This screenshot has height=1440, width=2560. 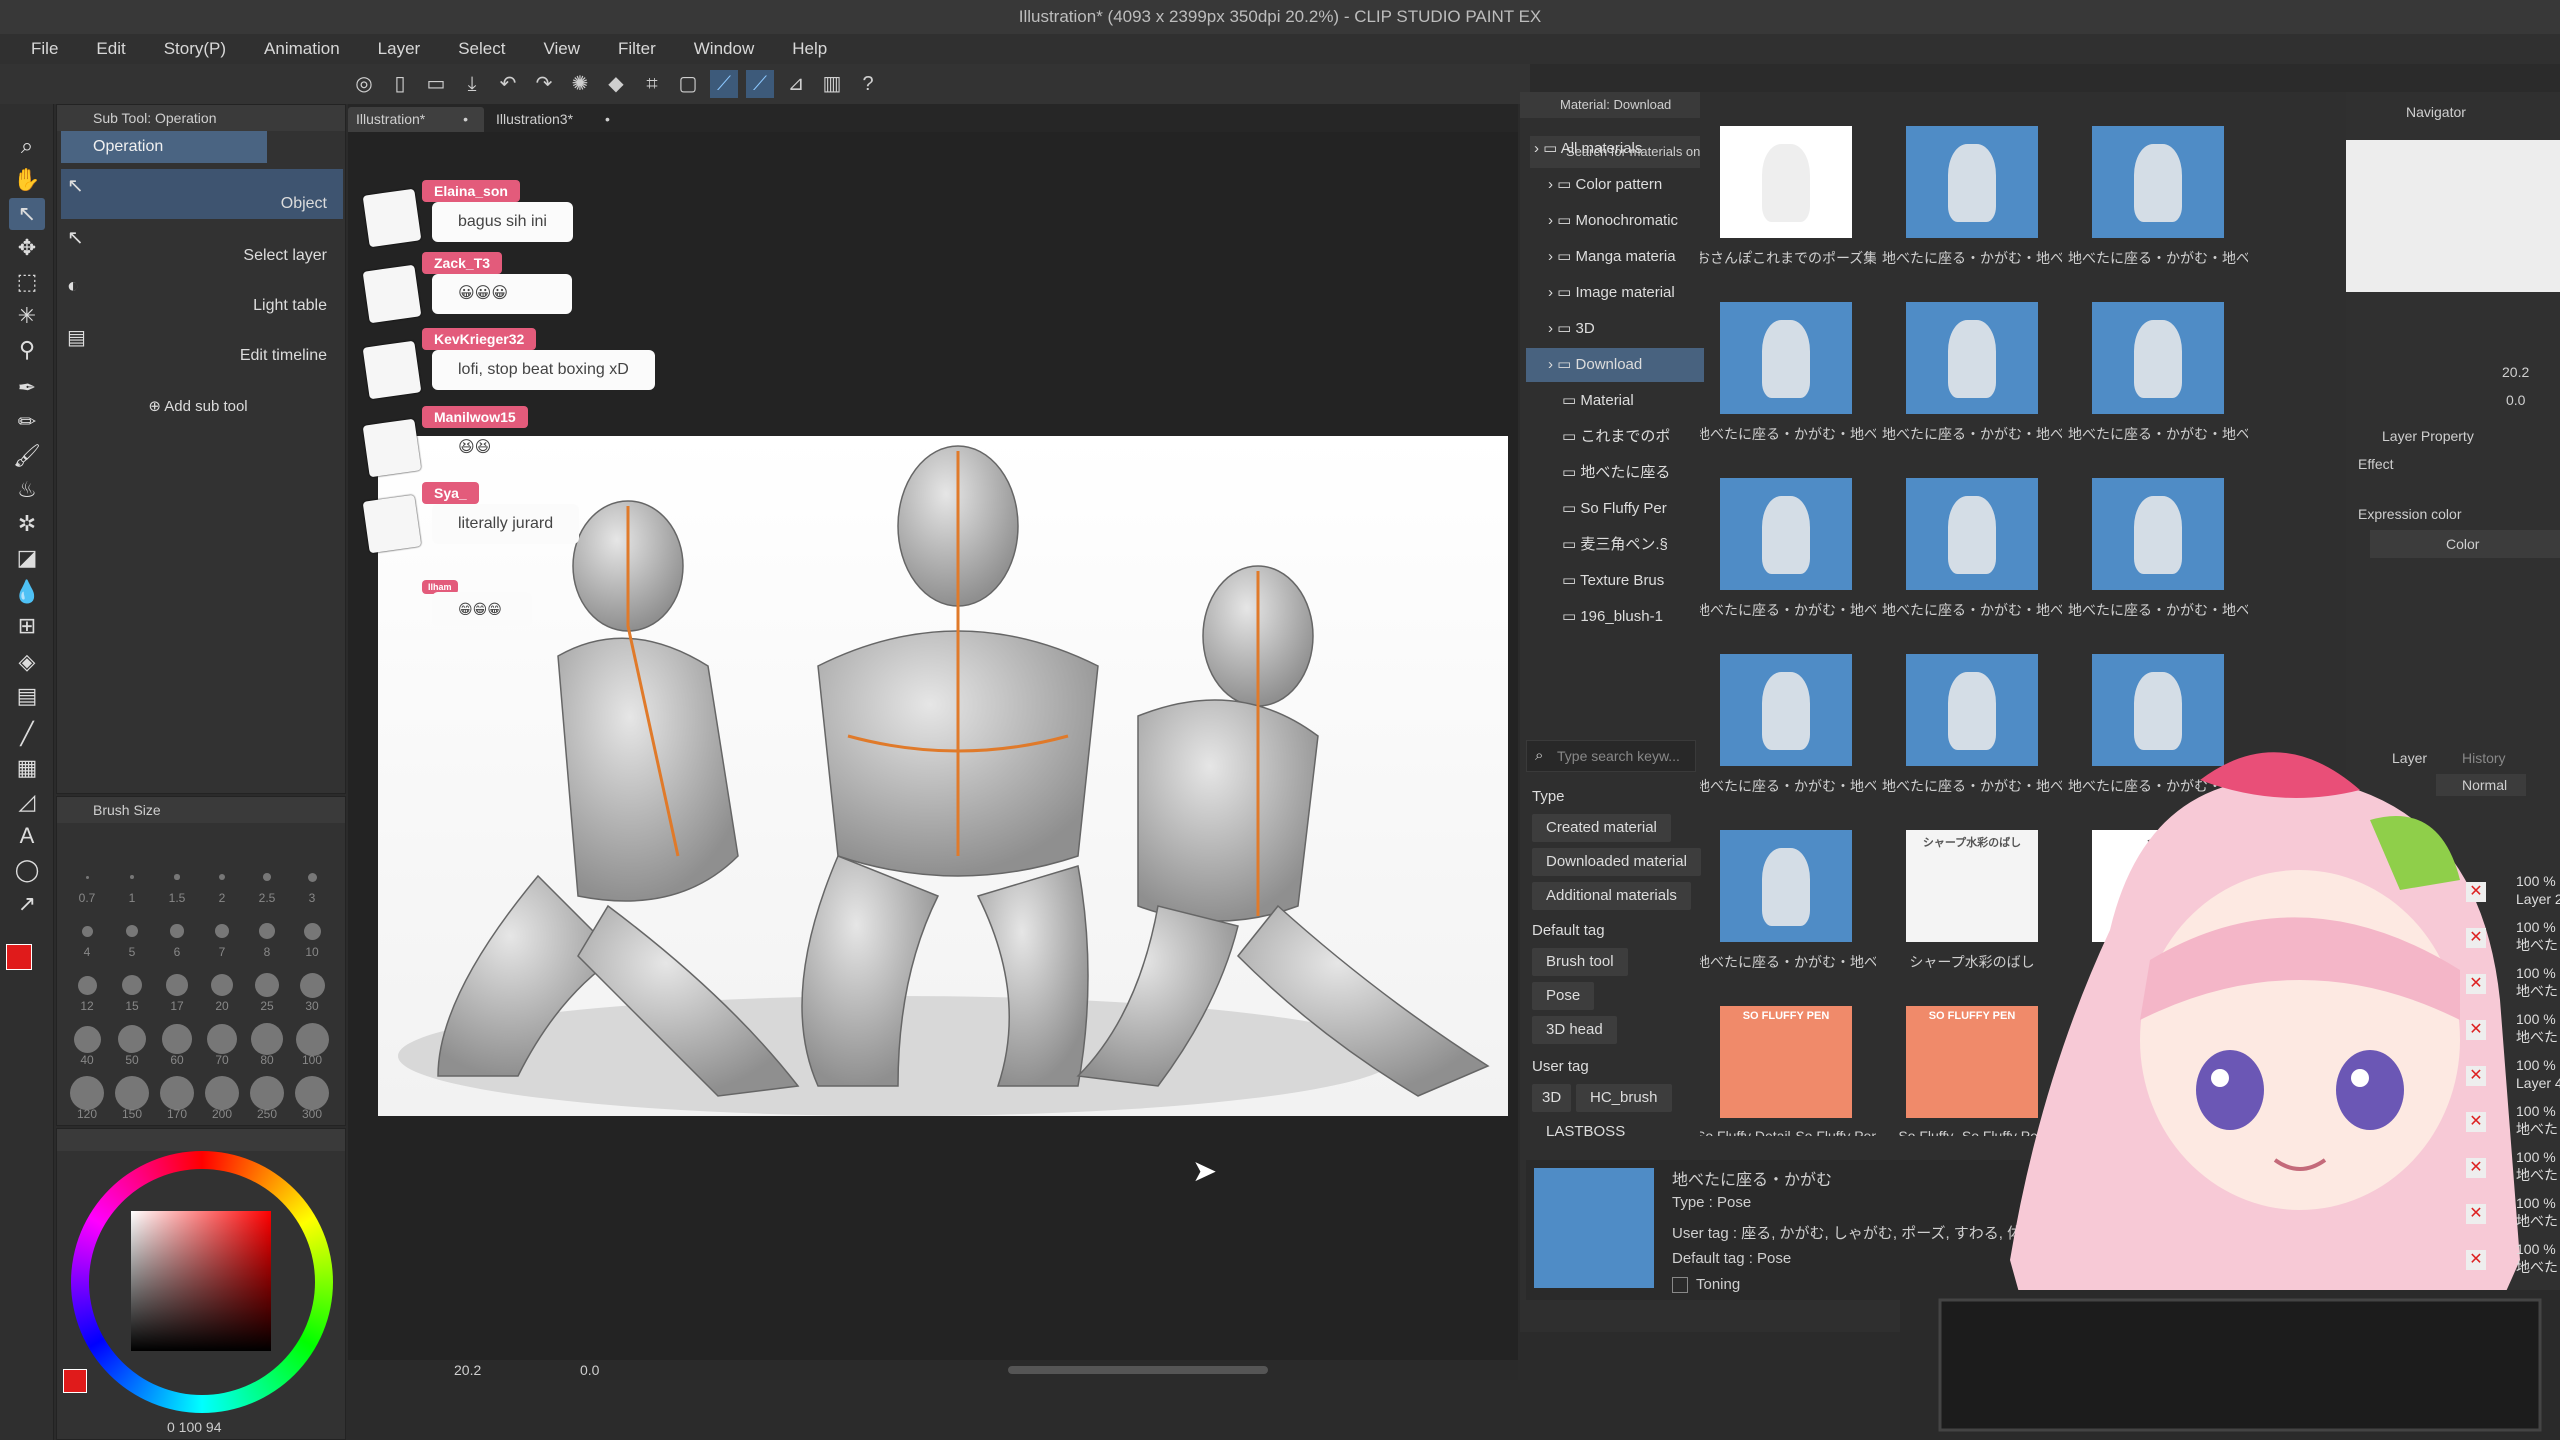 I want to click on brush-size-cell: 50, so click(x=132, y=1043).